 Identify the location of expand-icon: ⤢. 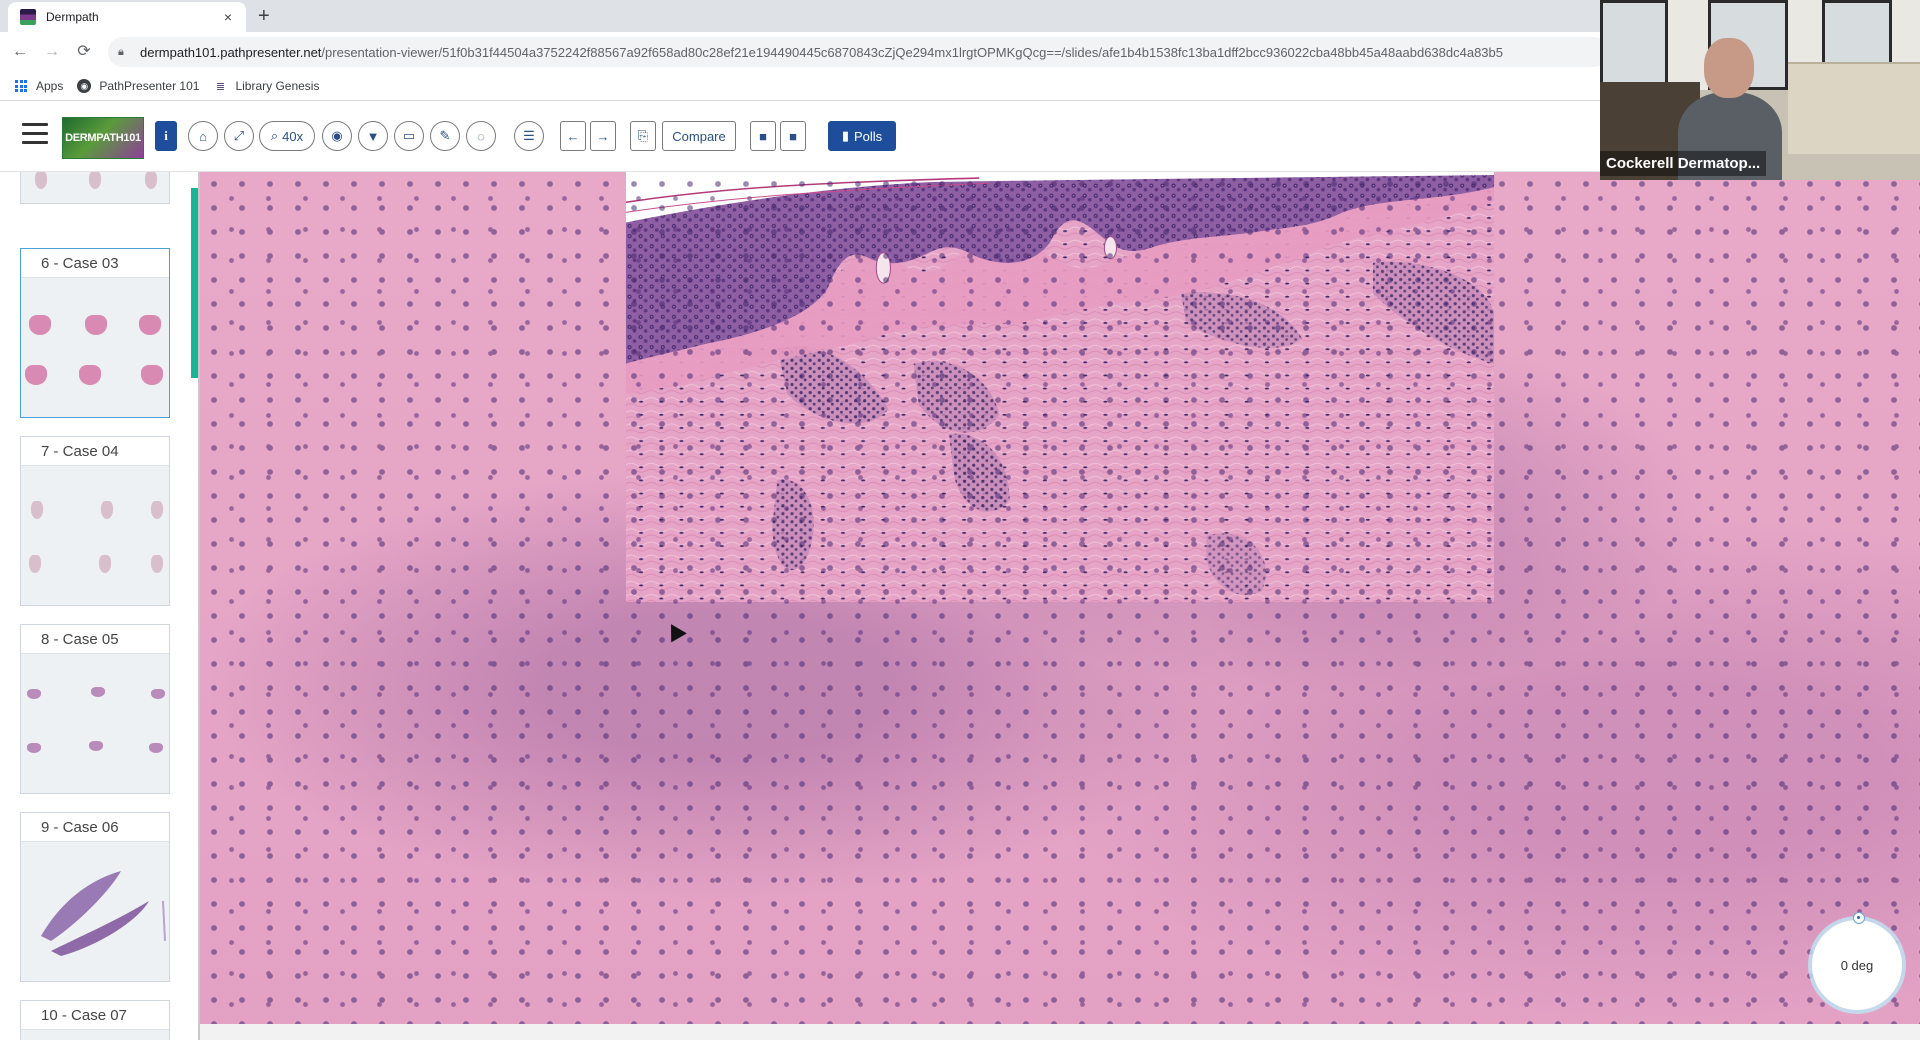
(239, 135).